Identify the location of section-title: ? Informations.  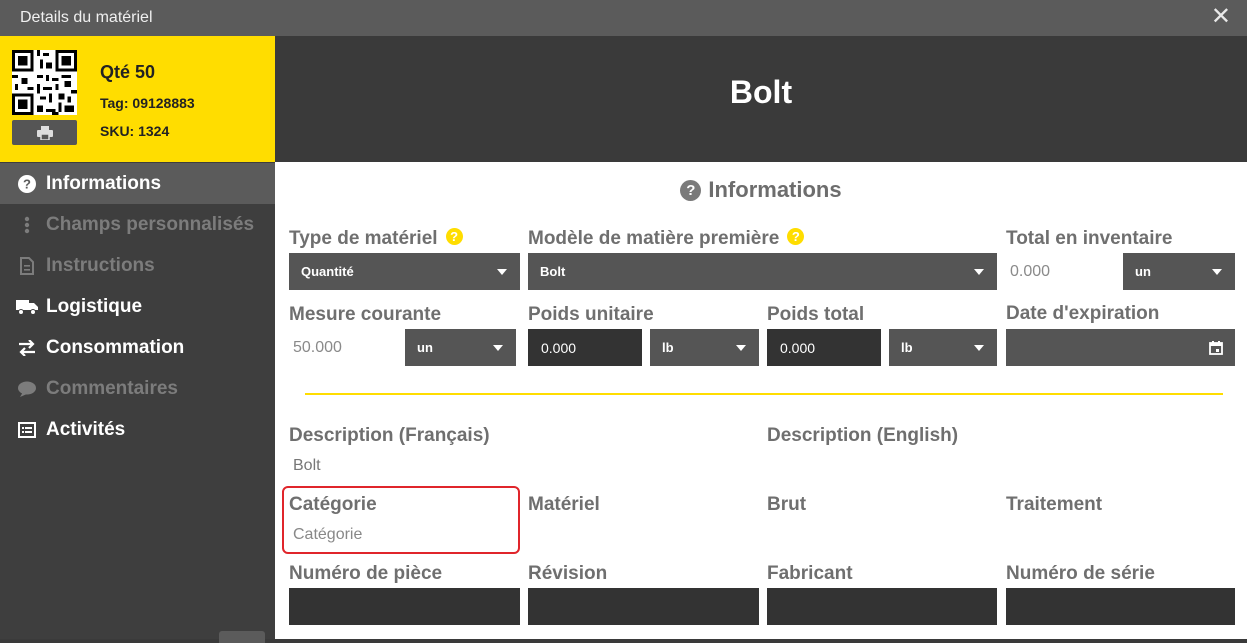
(761, 190).